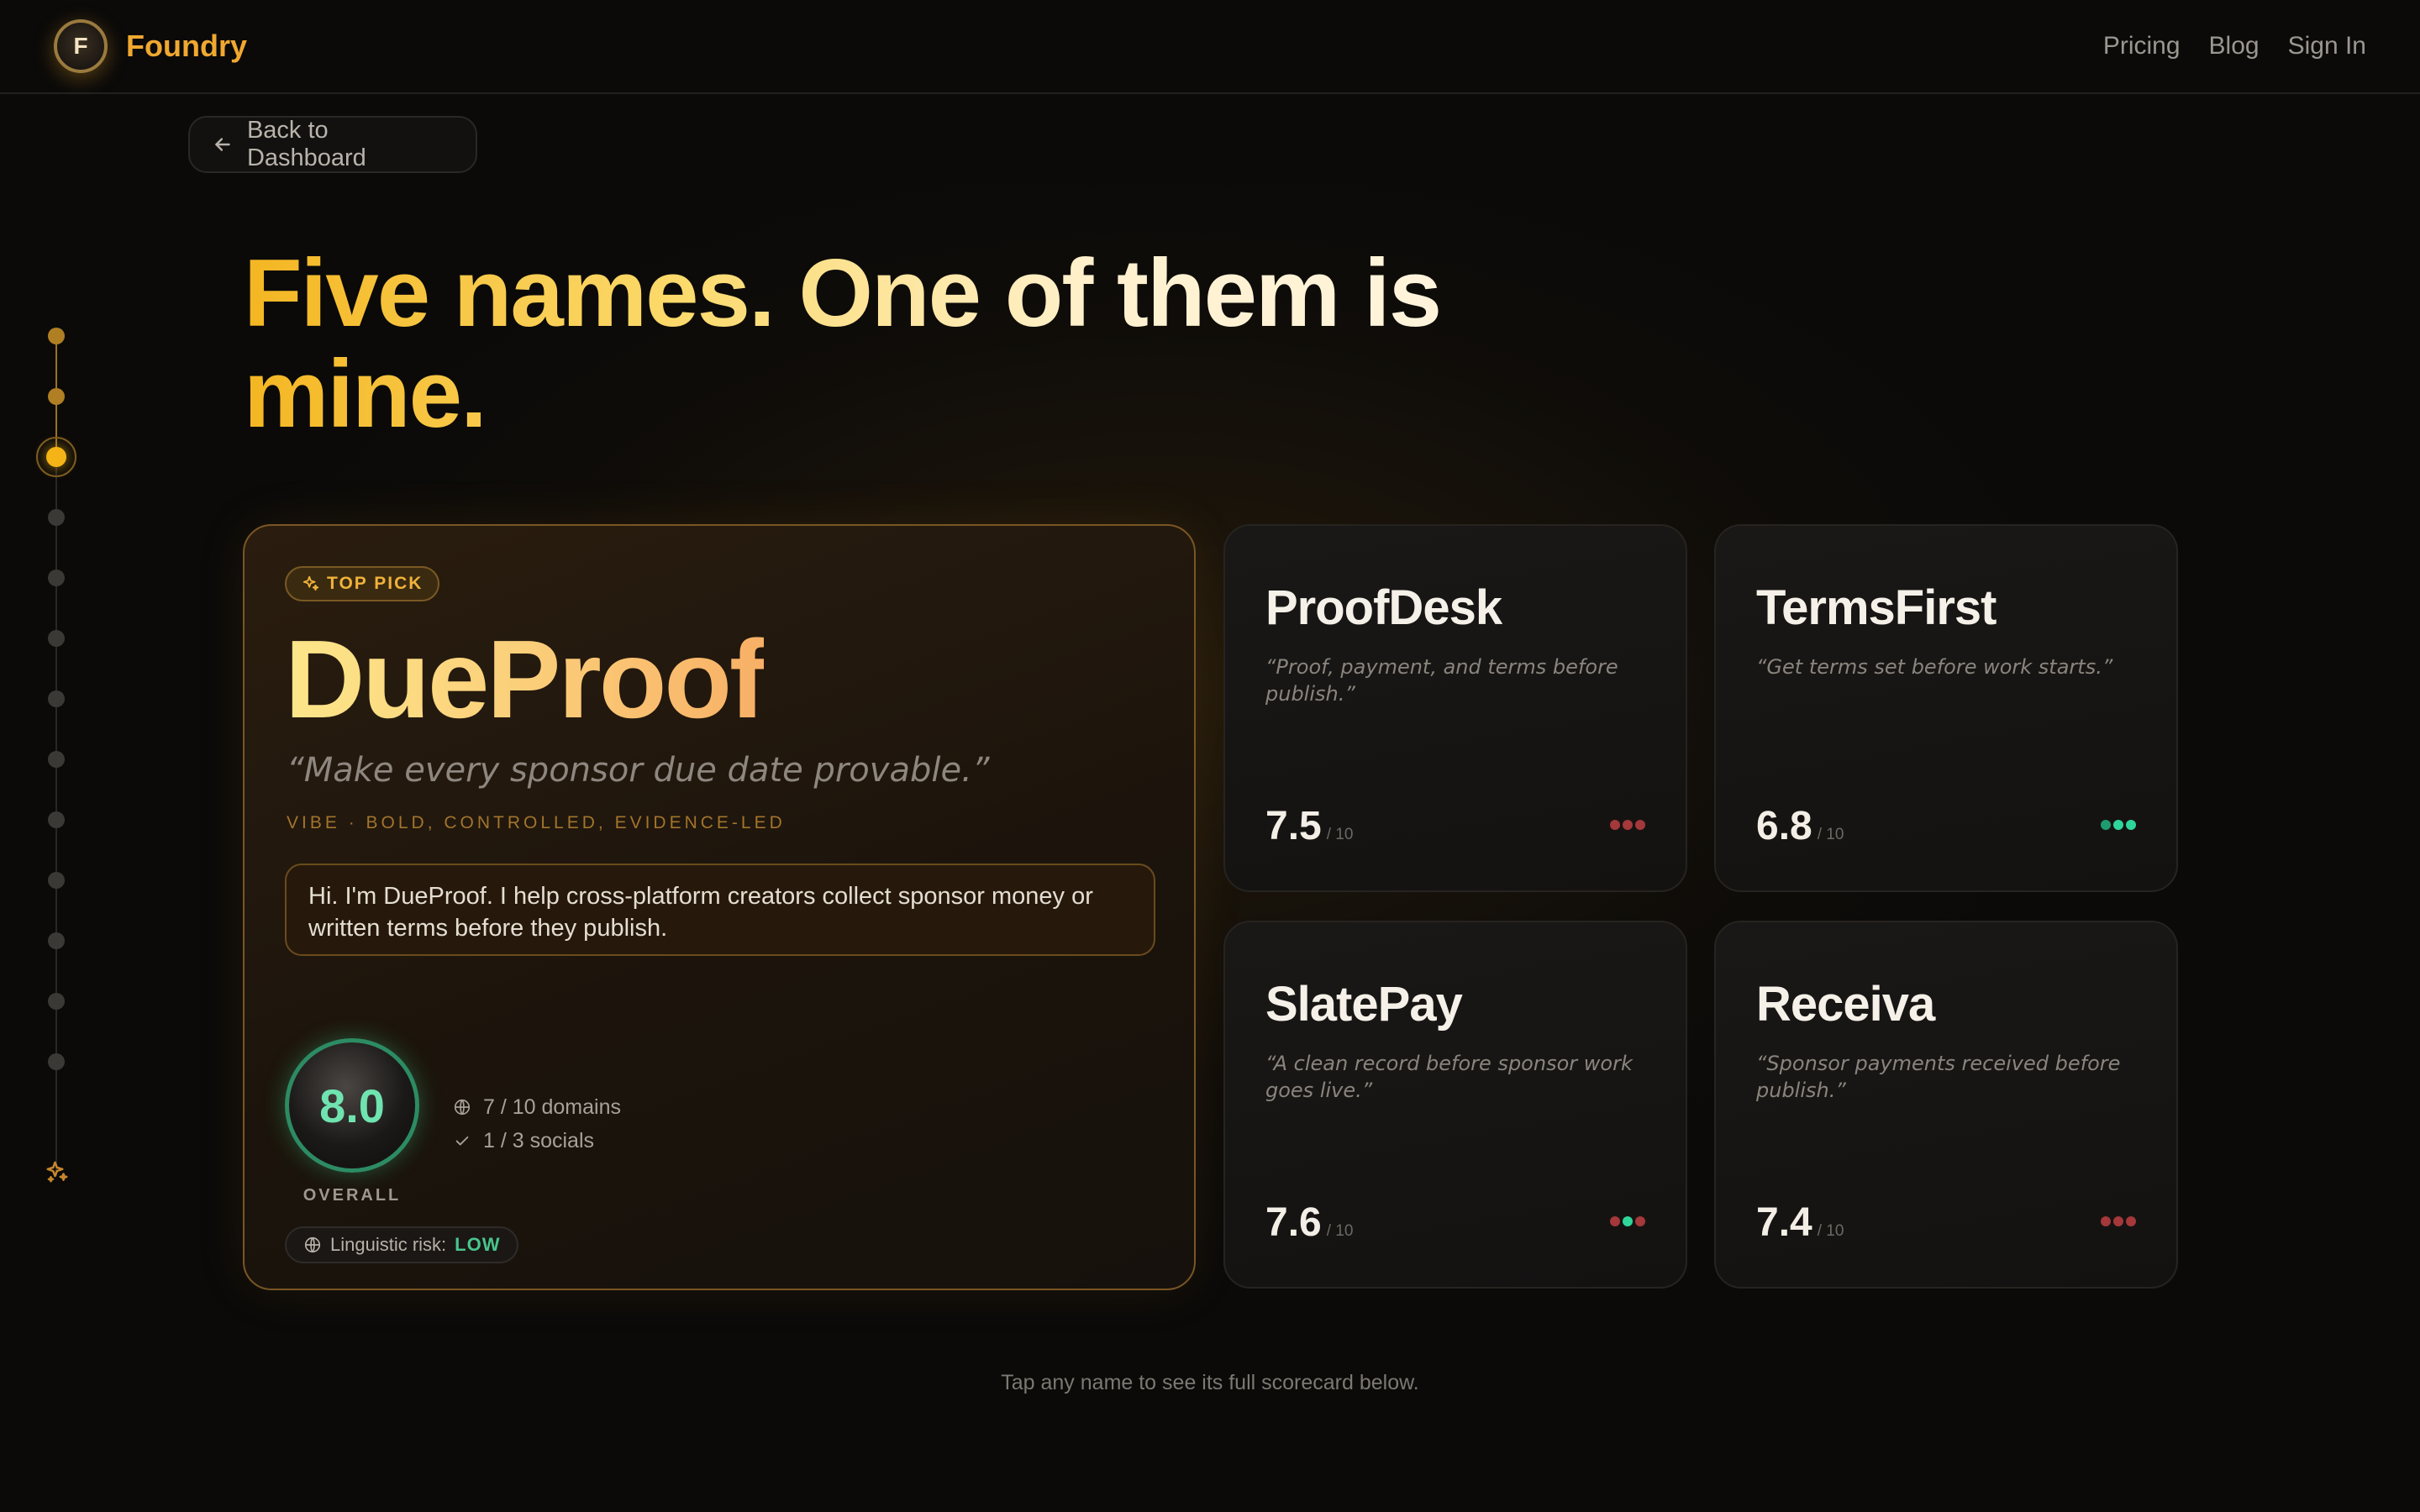  I want to click on domains-stat: 7 / 10 domains, so click(537, 1107).